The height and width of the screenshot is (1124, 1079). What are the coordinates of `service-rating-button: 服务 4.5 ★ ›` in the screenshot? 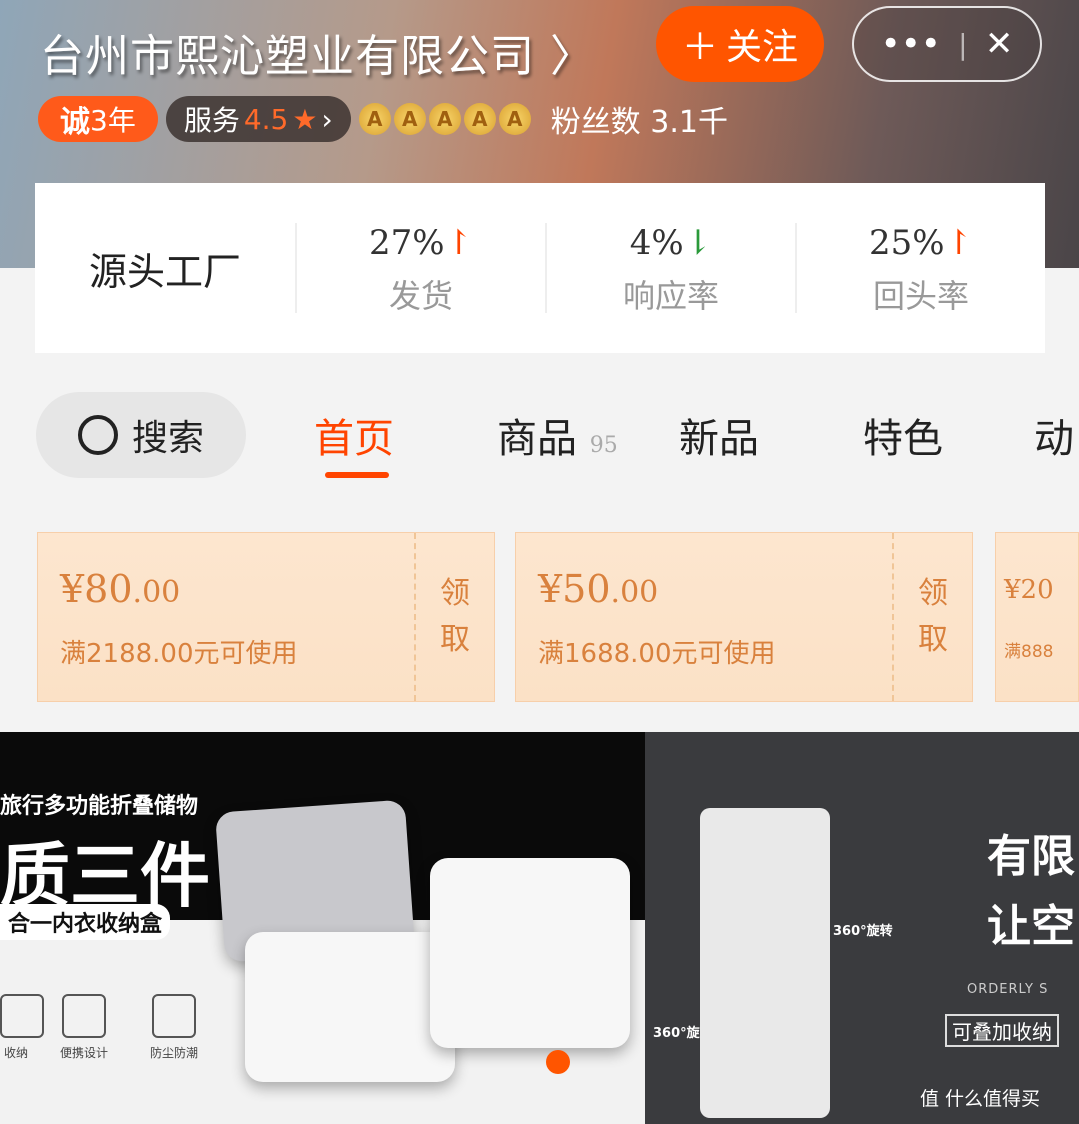 It's located at (258, 119).